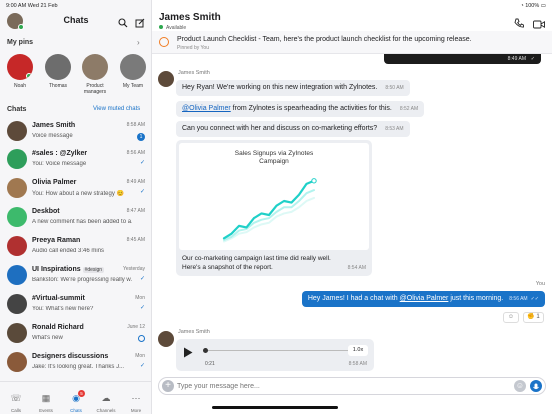 This screenshot has width=552, height=414. Describe the element at coordinates (78, 194) in the screenshot. I see `chat-preview: You: How about a new strategy 😊` at that location.